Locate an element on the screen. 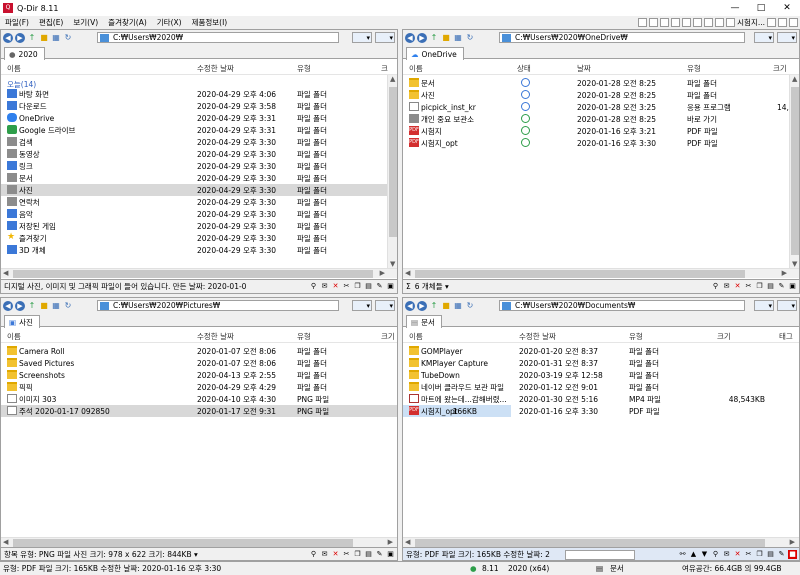 The width and height of the screenshot is (800, 575). layout-4-icon is located at coordinates (687, 22).